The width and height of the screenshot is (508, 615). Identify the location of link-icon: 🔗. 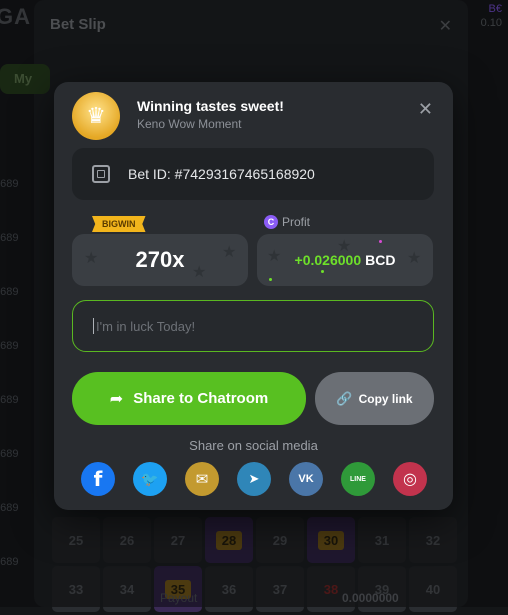
(344, 398).